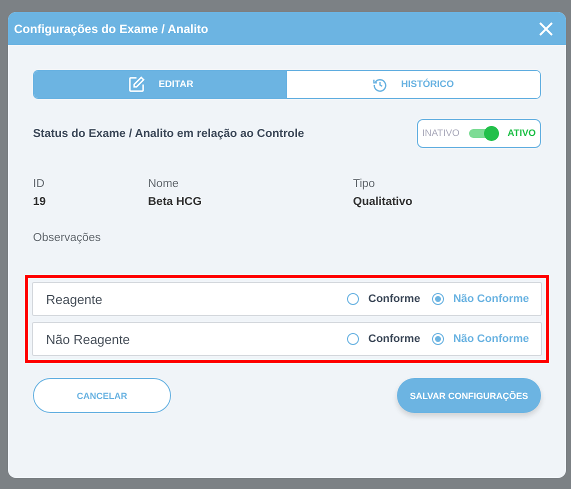 The height and width of the screenshot is (489, 571). I want to click on save-button: SALVAR CONFIGURAÇÕES, so click(469, 395).